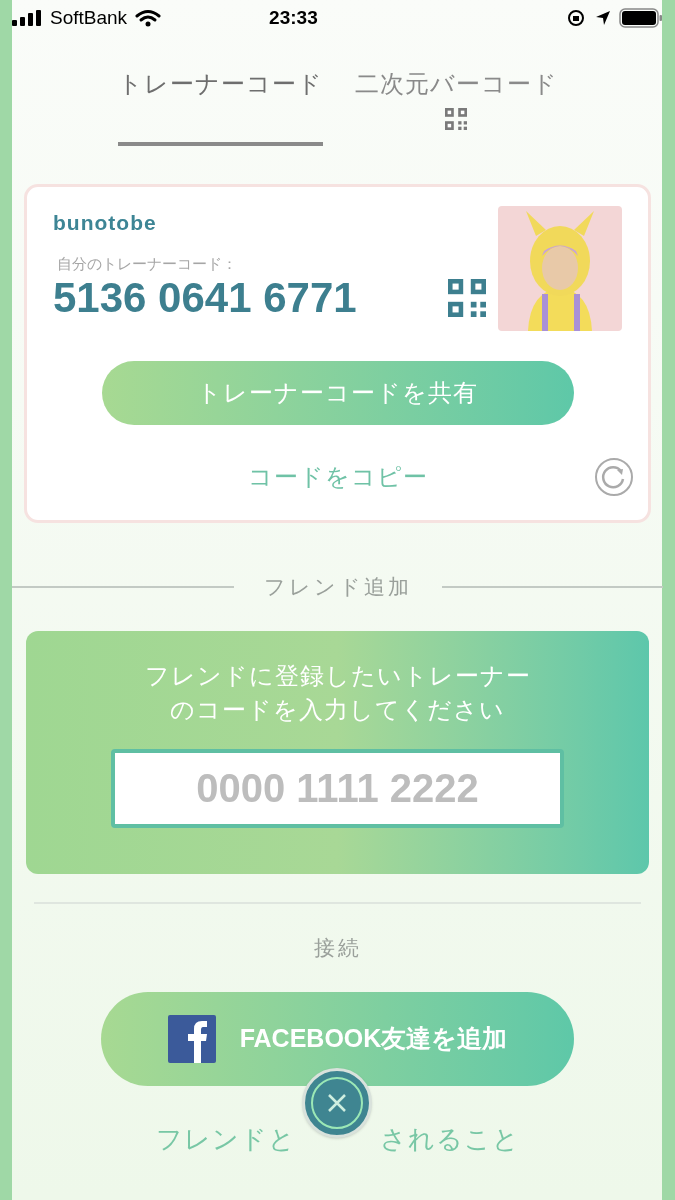 The height and width of the screenshot is (1200, 675). Describe the element at coordinates (191, 1039) in the screenshot. I see `logo-icon` at that location.